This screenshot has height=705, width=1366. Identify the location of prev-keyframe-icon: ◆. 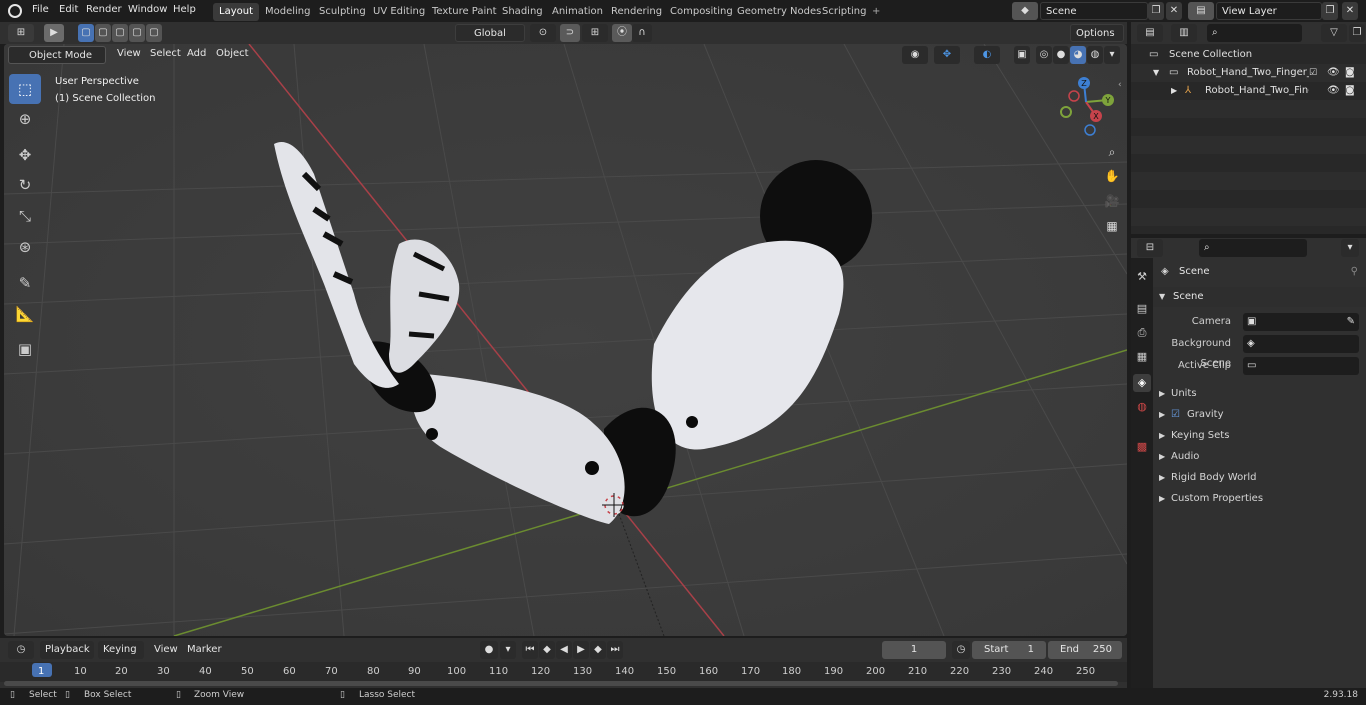
(547, 650).